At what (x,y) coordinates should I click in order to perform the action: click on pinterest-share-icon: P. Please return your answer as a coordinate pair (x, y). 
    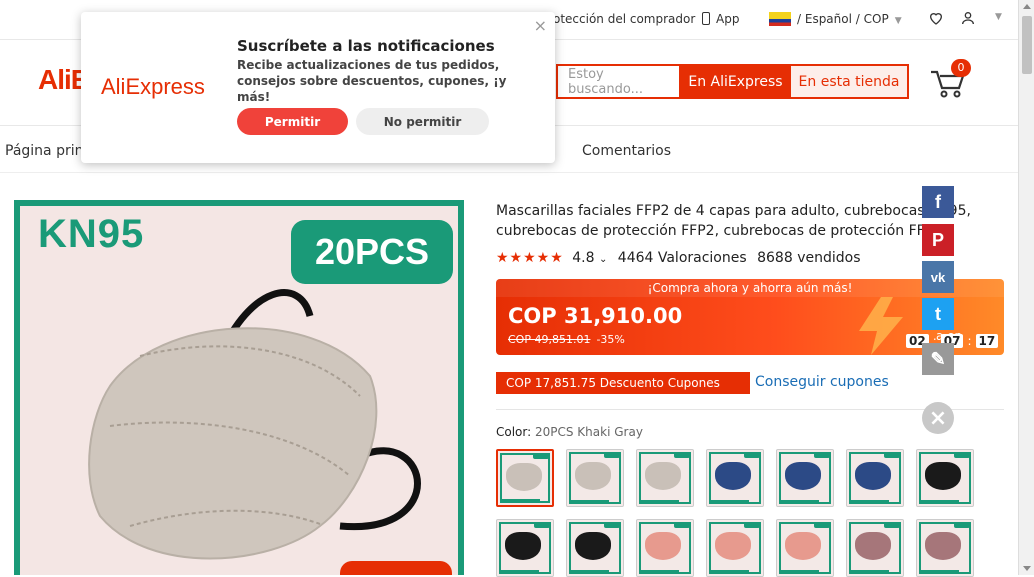
    Looking at the image, I should click on (938, 240).